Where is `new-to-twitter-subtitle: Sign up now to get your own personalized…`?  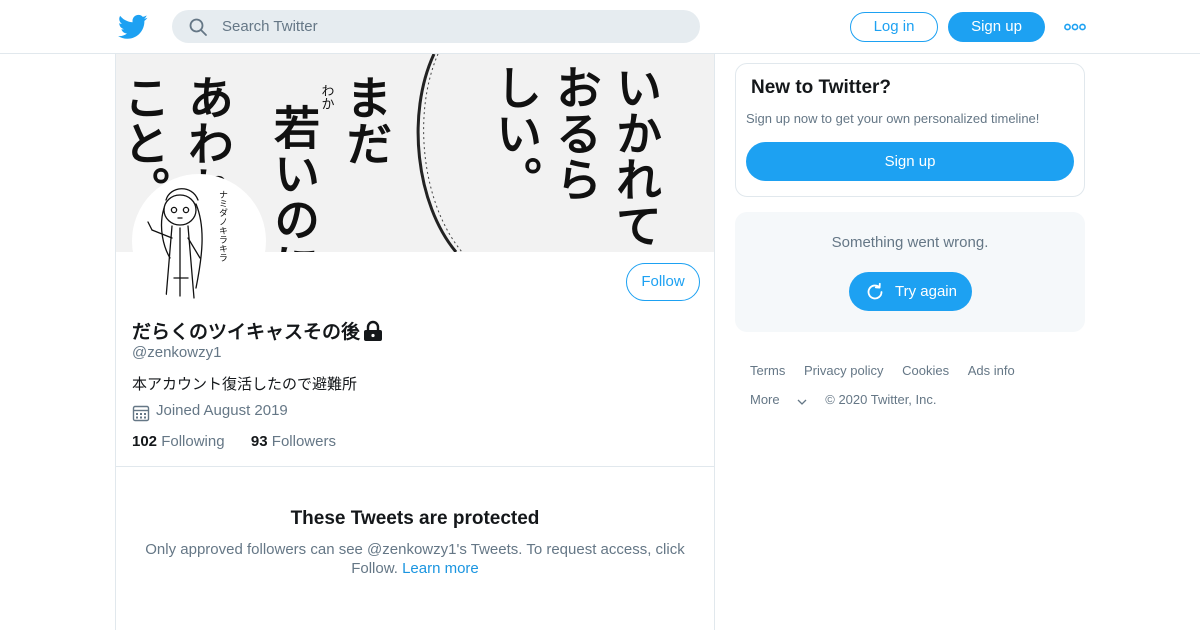 new-to-twitter-subtitle: Sign up now to get your own personalized… is located at coordinates (893, 118).